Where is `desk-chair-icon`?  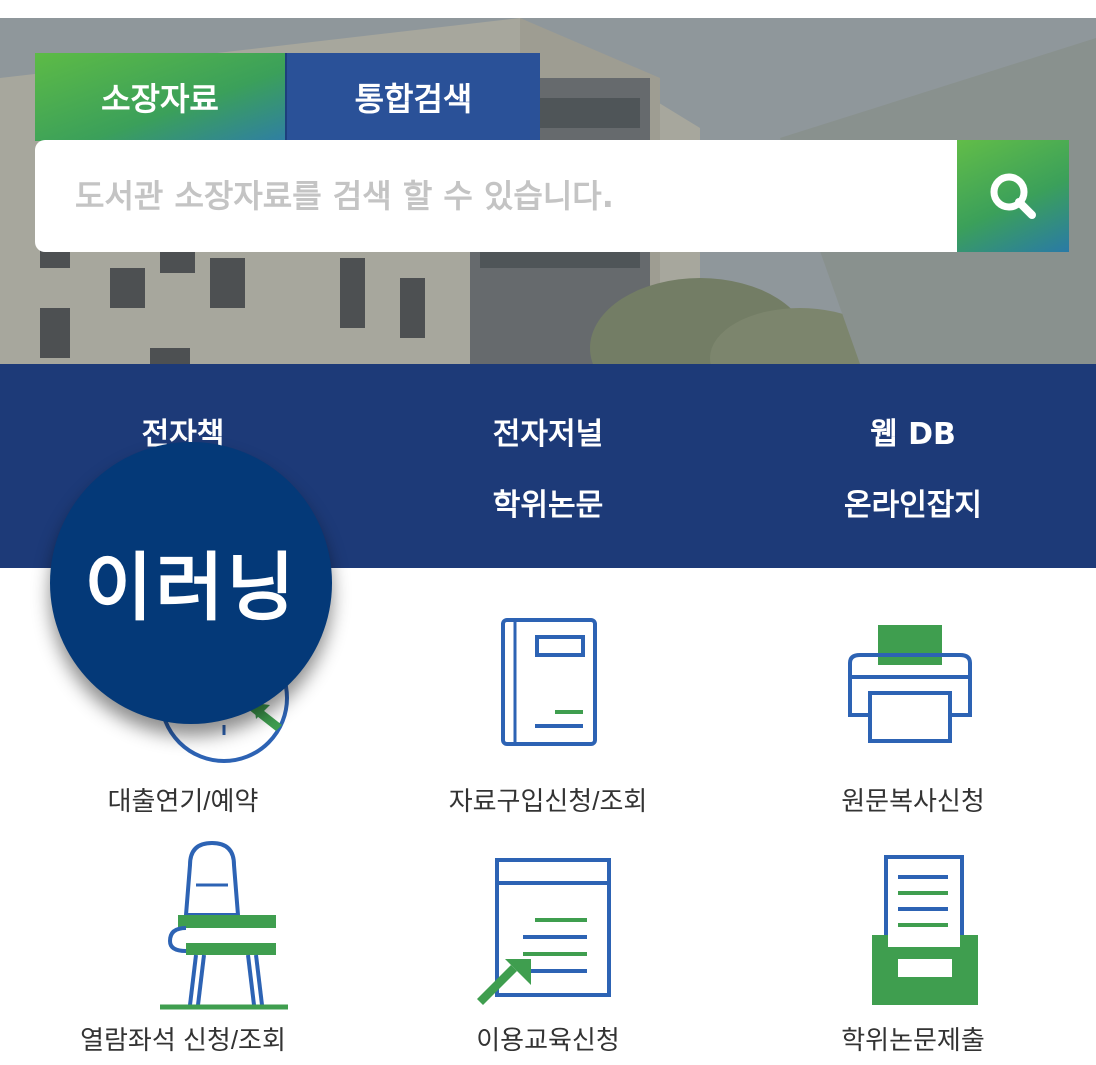
desk-chair-icon is located at coordinates (224, 925).